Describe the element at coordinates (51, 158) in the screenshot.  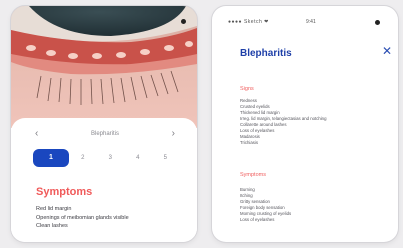
I see `tab-1: 1` at that location.